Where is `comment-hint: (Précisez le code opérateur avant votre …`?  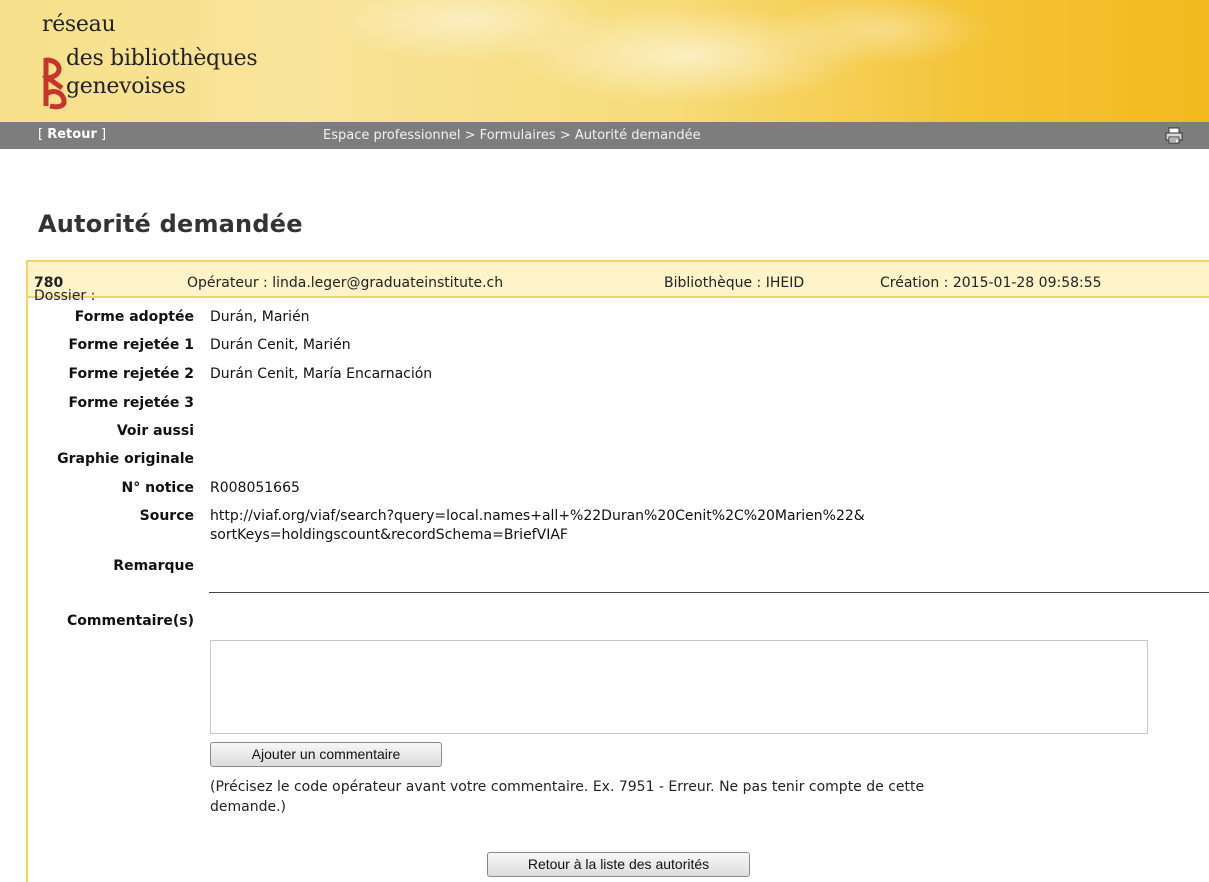 comment-hint: (Précisez le code opérateur avant votre … is located at coordinates (670, 797).